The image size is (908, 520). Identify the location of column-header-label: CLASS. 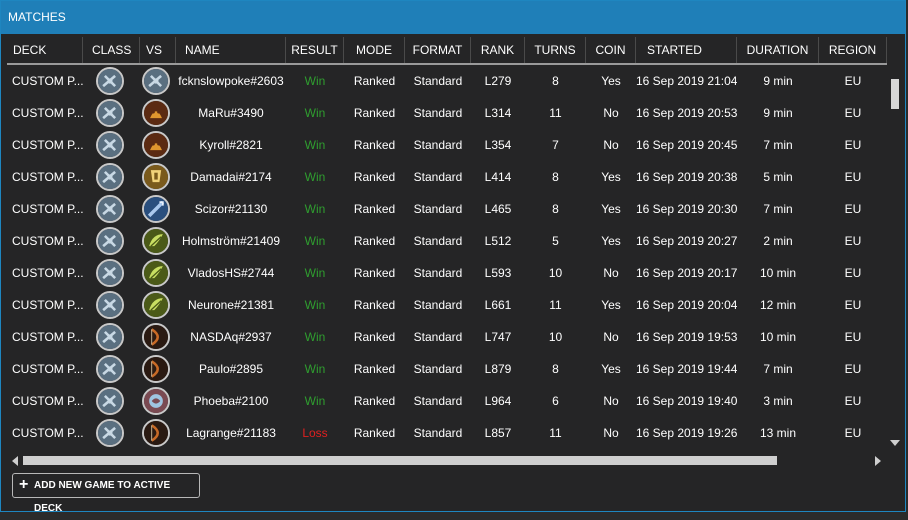
(112, 50).